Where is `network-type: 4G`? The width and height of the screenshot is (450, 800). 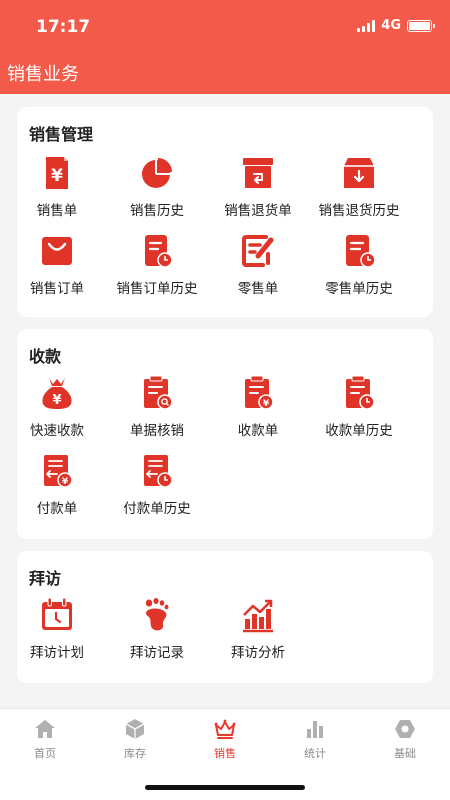 network-type: 4G is located at coordinates (391, 25).